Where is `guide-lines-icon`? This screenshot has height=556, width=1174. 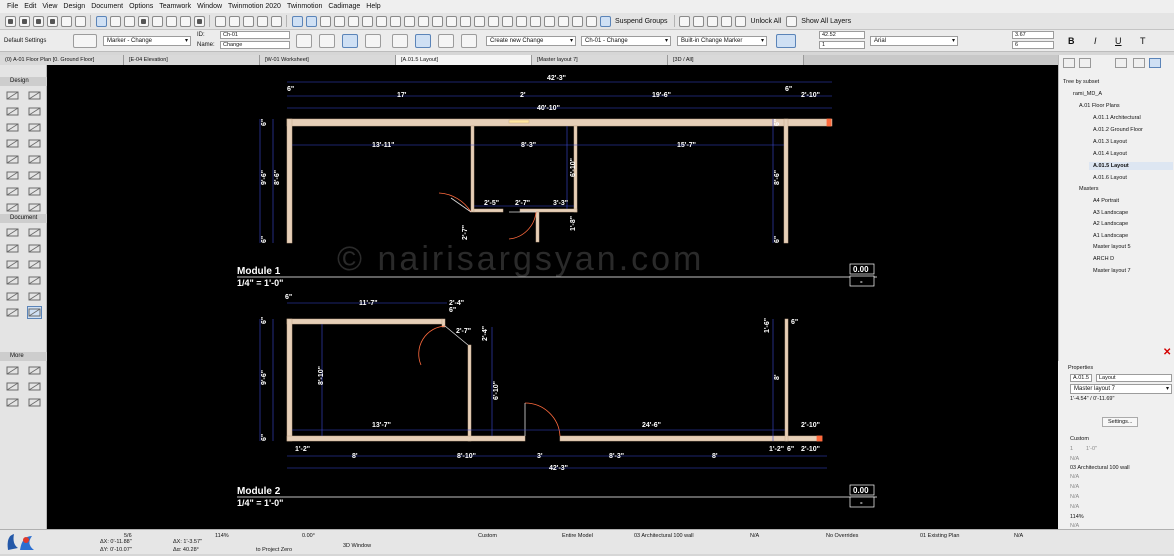 guide-lines-icon is located at coordinates (311, 21).